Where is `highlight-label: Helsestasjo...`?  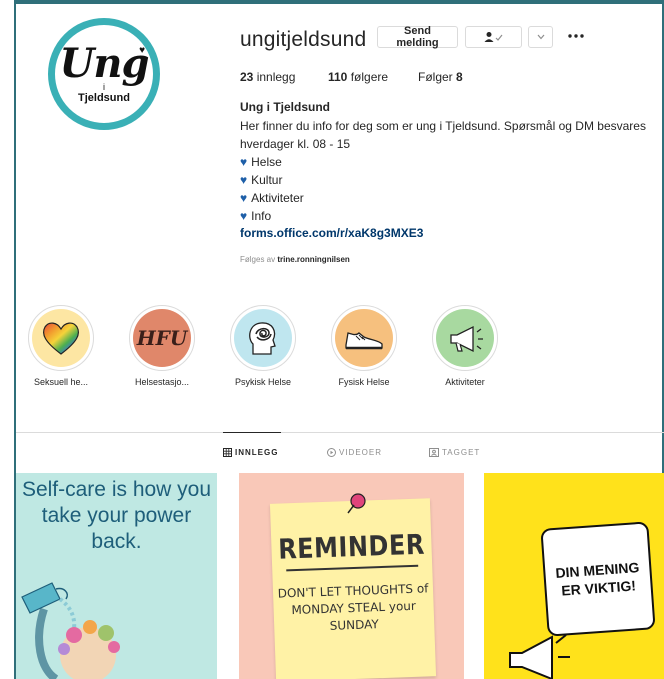 highlight-label: Helsestasjo... is located at coordinates (162, 382).